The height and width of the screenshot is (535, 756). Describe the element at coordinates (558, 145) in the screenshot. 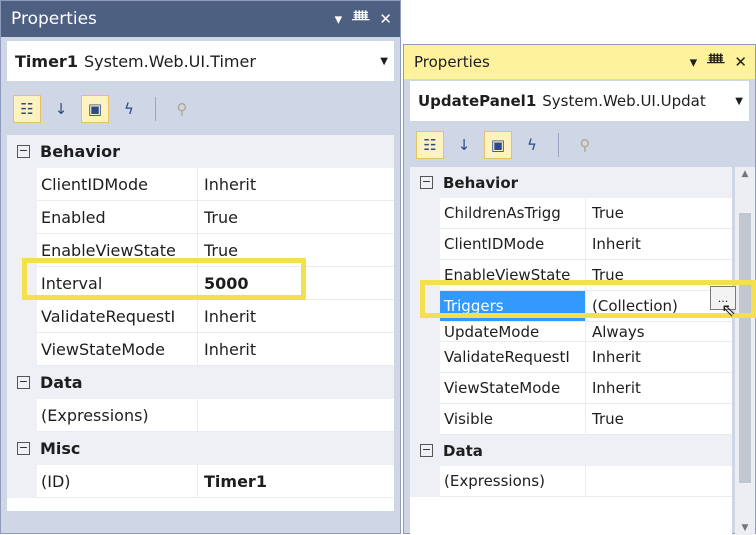

I see `toolbar-separator` at that location.